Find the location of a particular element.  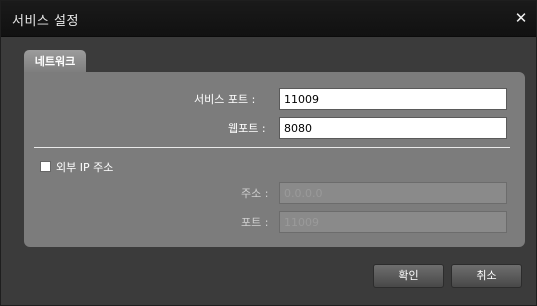

service-port-input is located at coordinates (393, 99).